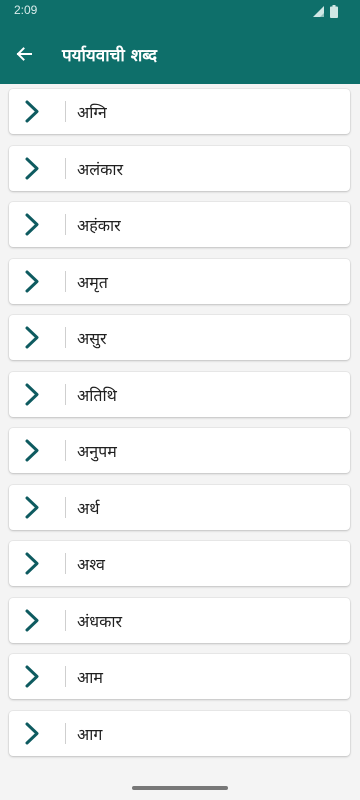 This screenshot has width=360, height=800. Describe the element at coordinates (100, 169) in the screenshot. I see `word-label: अलंकार` at that location.